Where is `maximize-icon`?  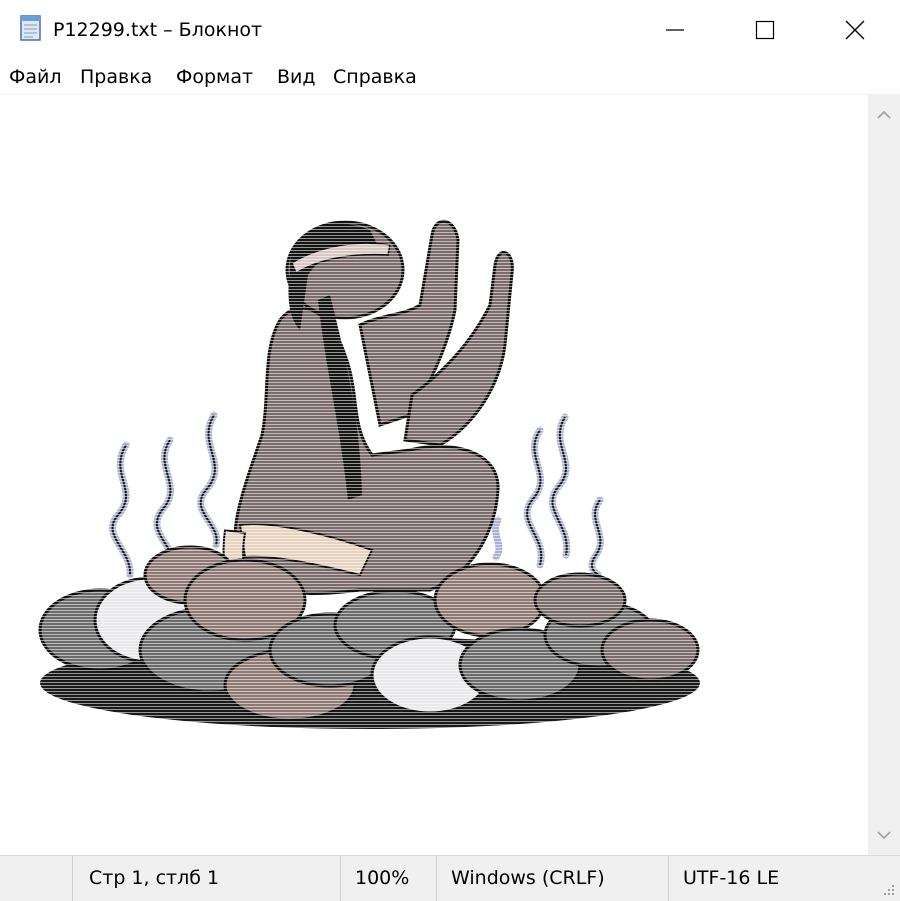 maximize-icon is located at coordinates (765, 30).